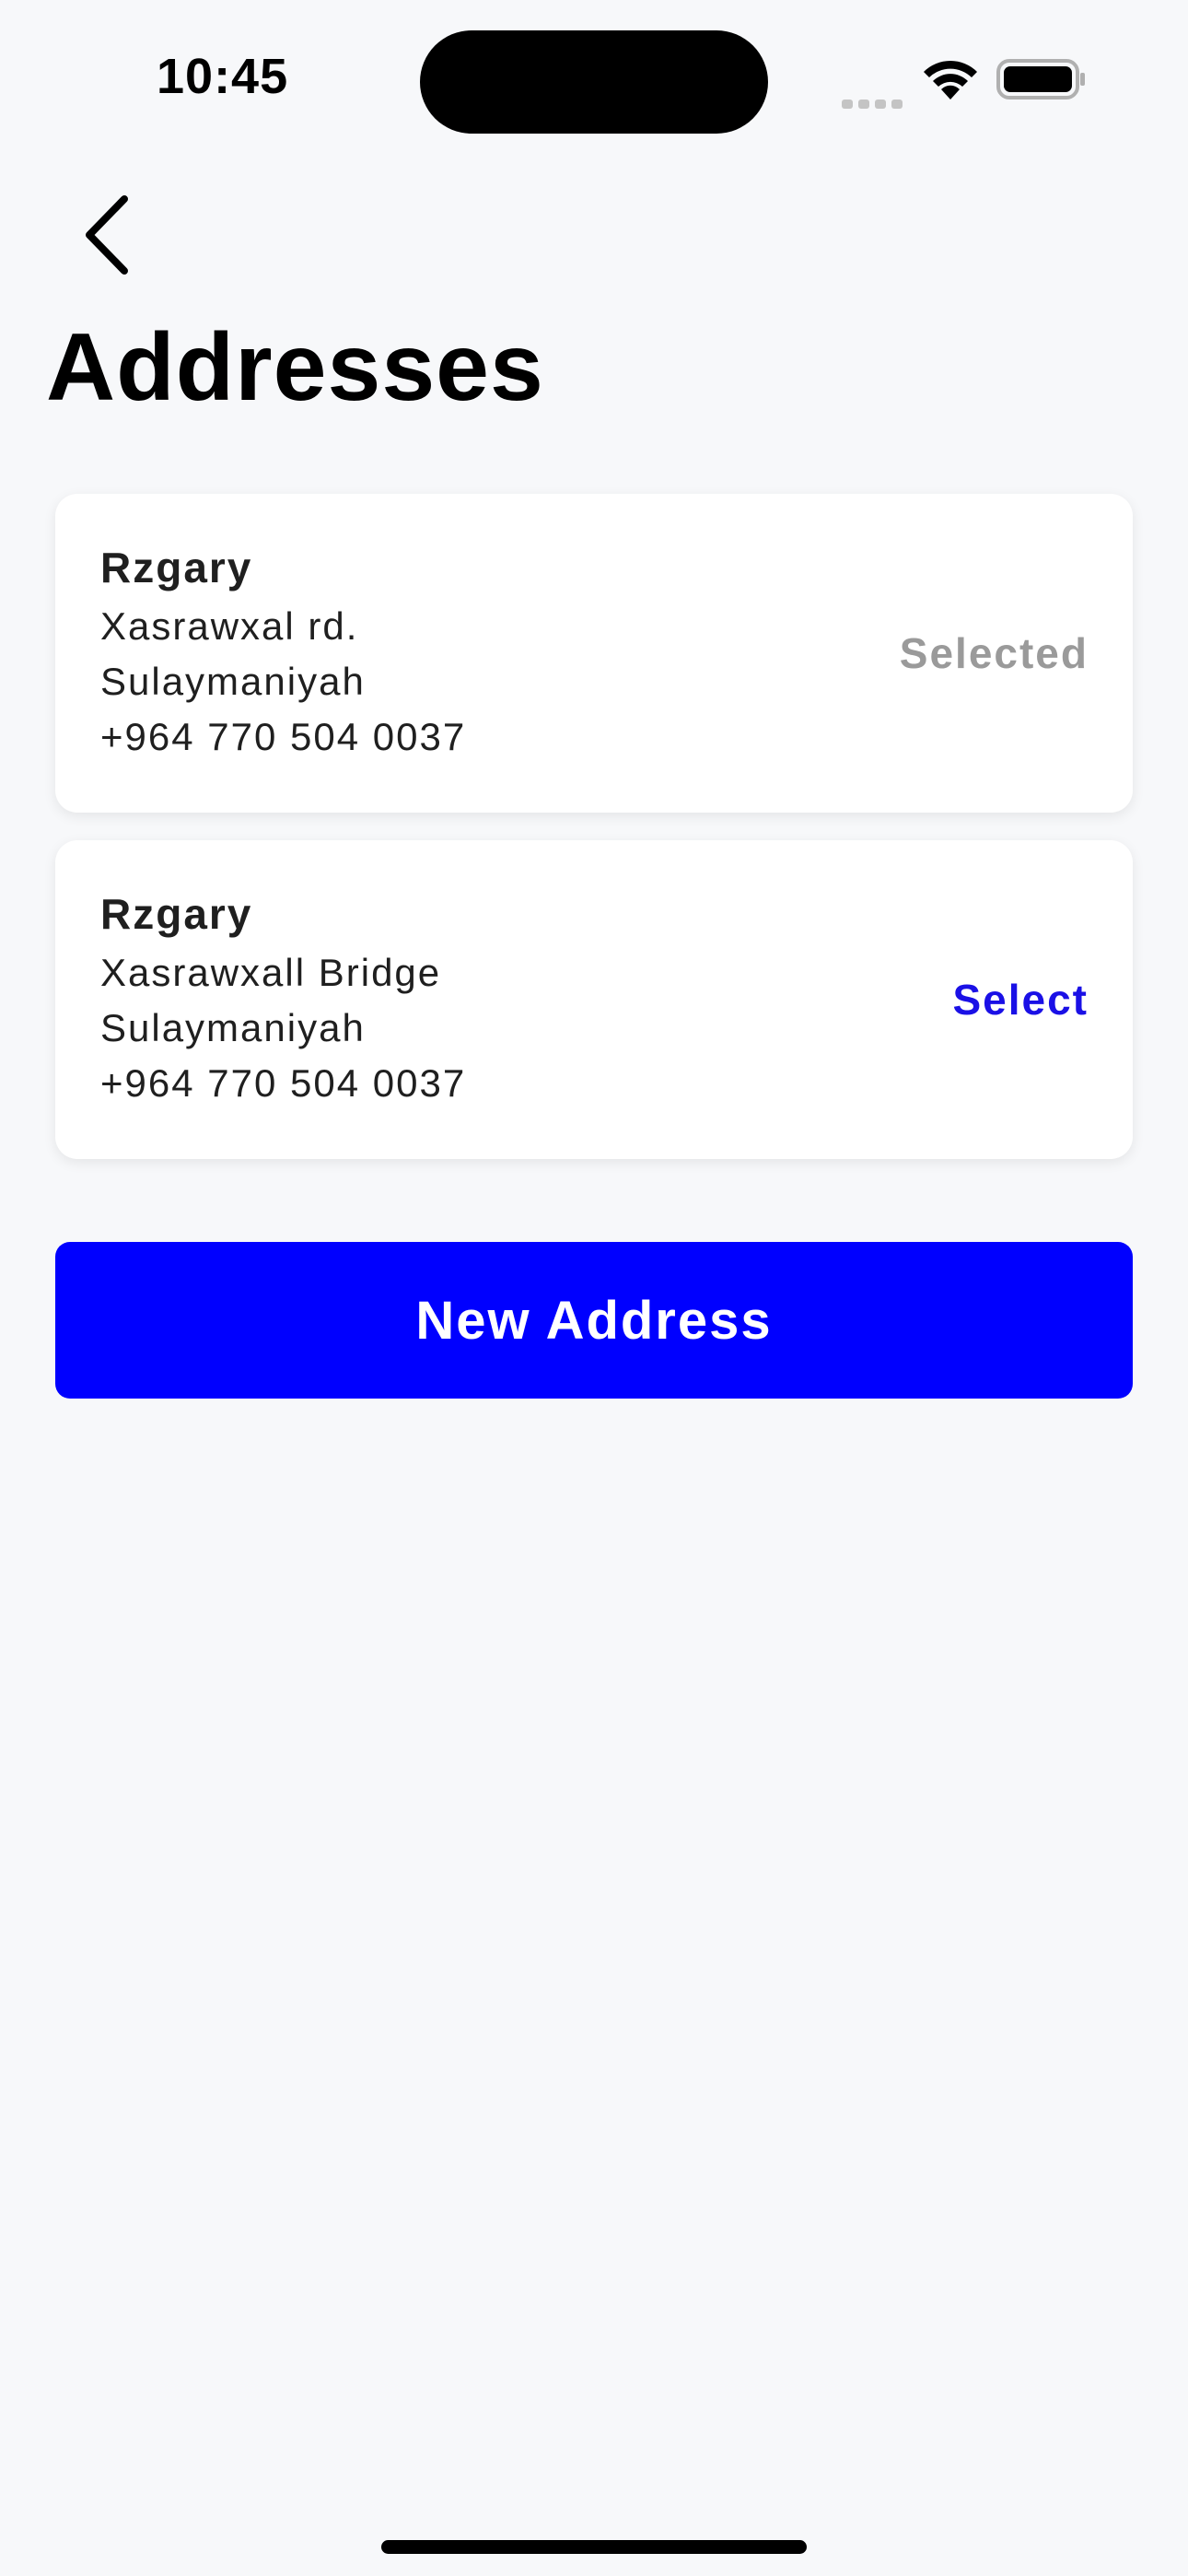 This screenshot has height=2576, width=1188. What do you see at coordinates (233, 1027) in the screenshot?
I see `address-city: Sulaymaniyah` at bounding box center [233, 1027].